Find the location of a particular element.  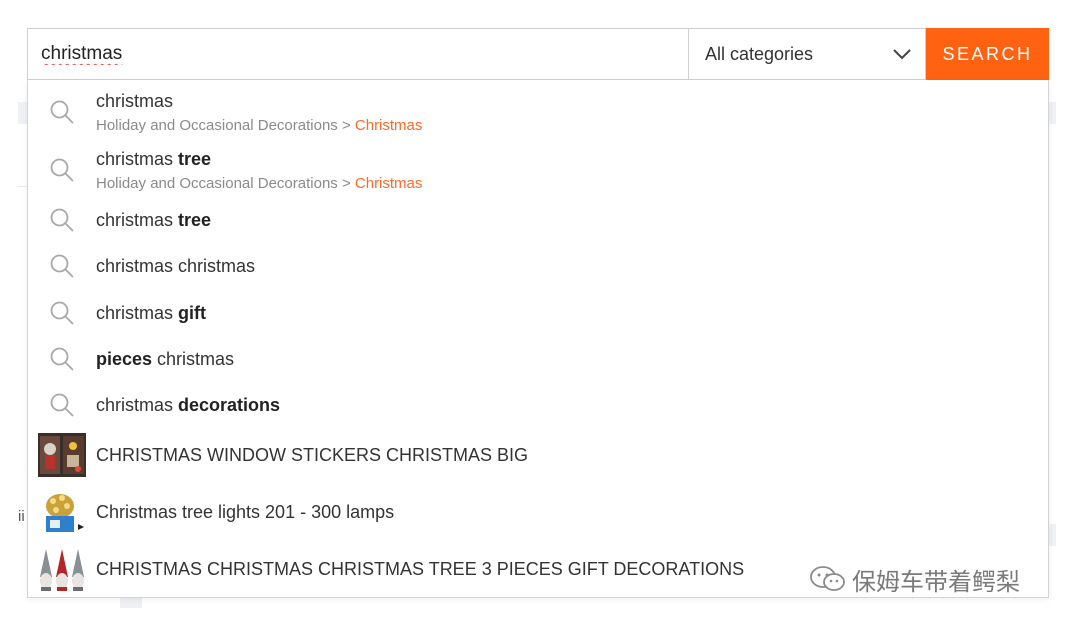

window-stickers-thumbnail is located at coordinates (62, 455).